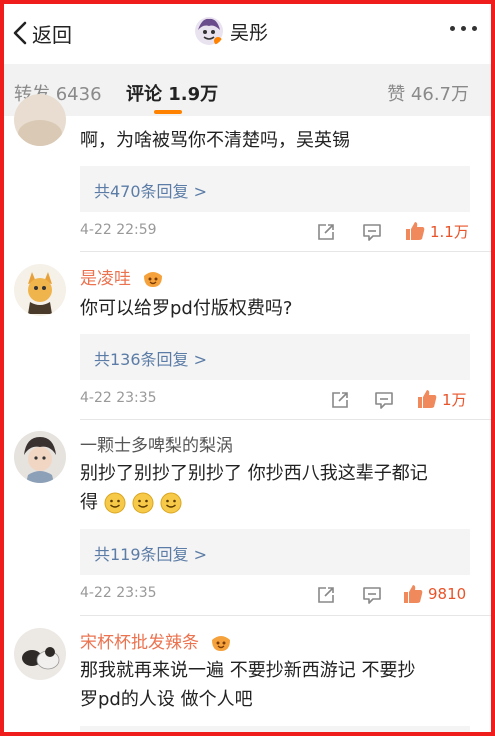  I want to click on comment-text: 别抄了别抄了别抄了 你抄西八我这辈子都记 得, so click(280, 488).